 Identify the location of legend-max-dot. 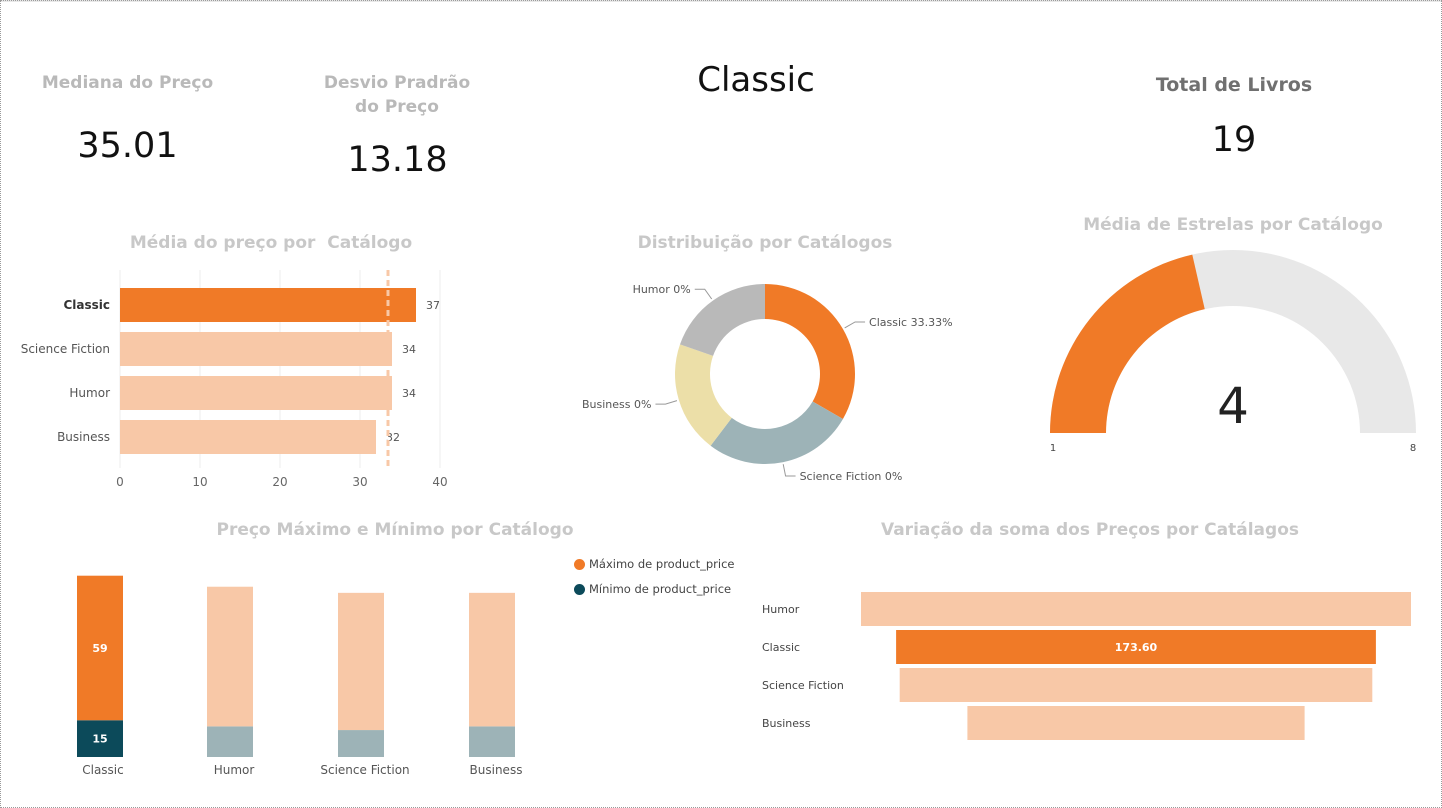
(579, 564).